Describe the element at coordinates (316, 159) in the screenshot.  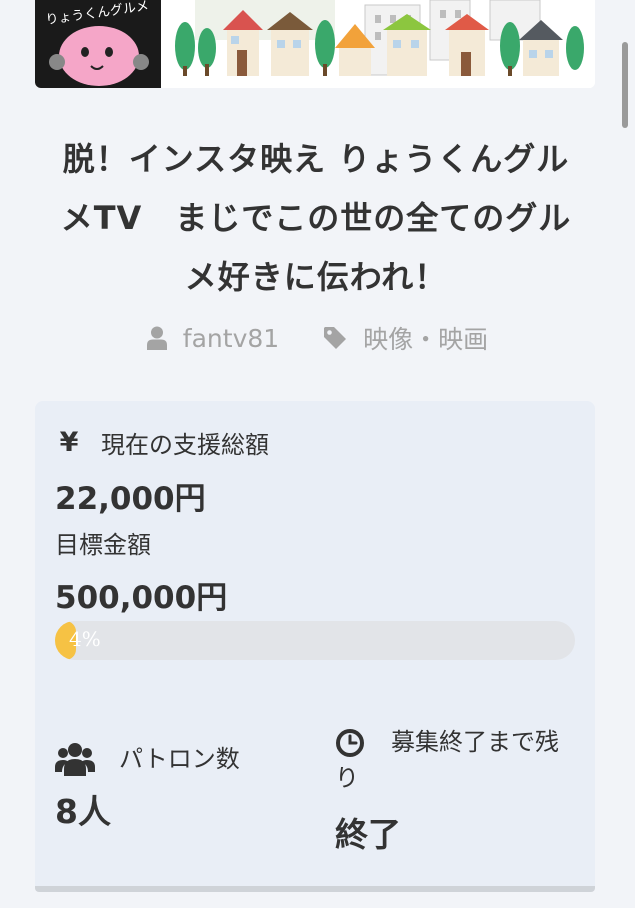
I see `project-title-line: 脱！インスタ映え りょうくんグル` at that location.